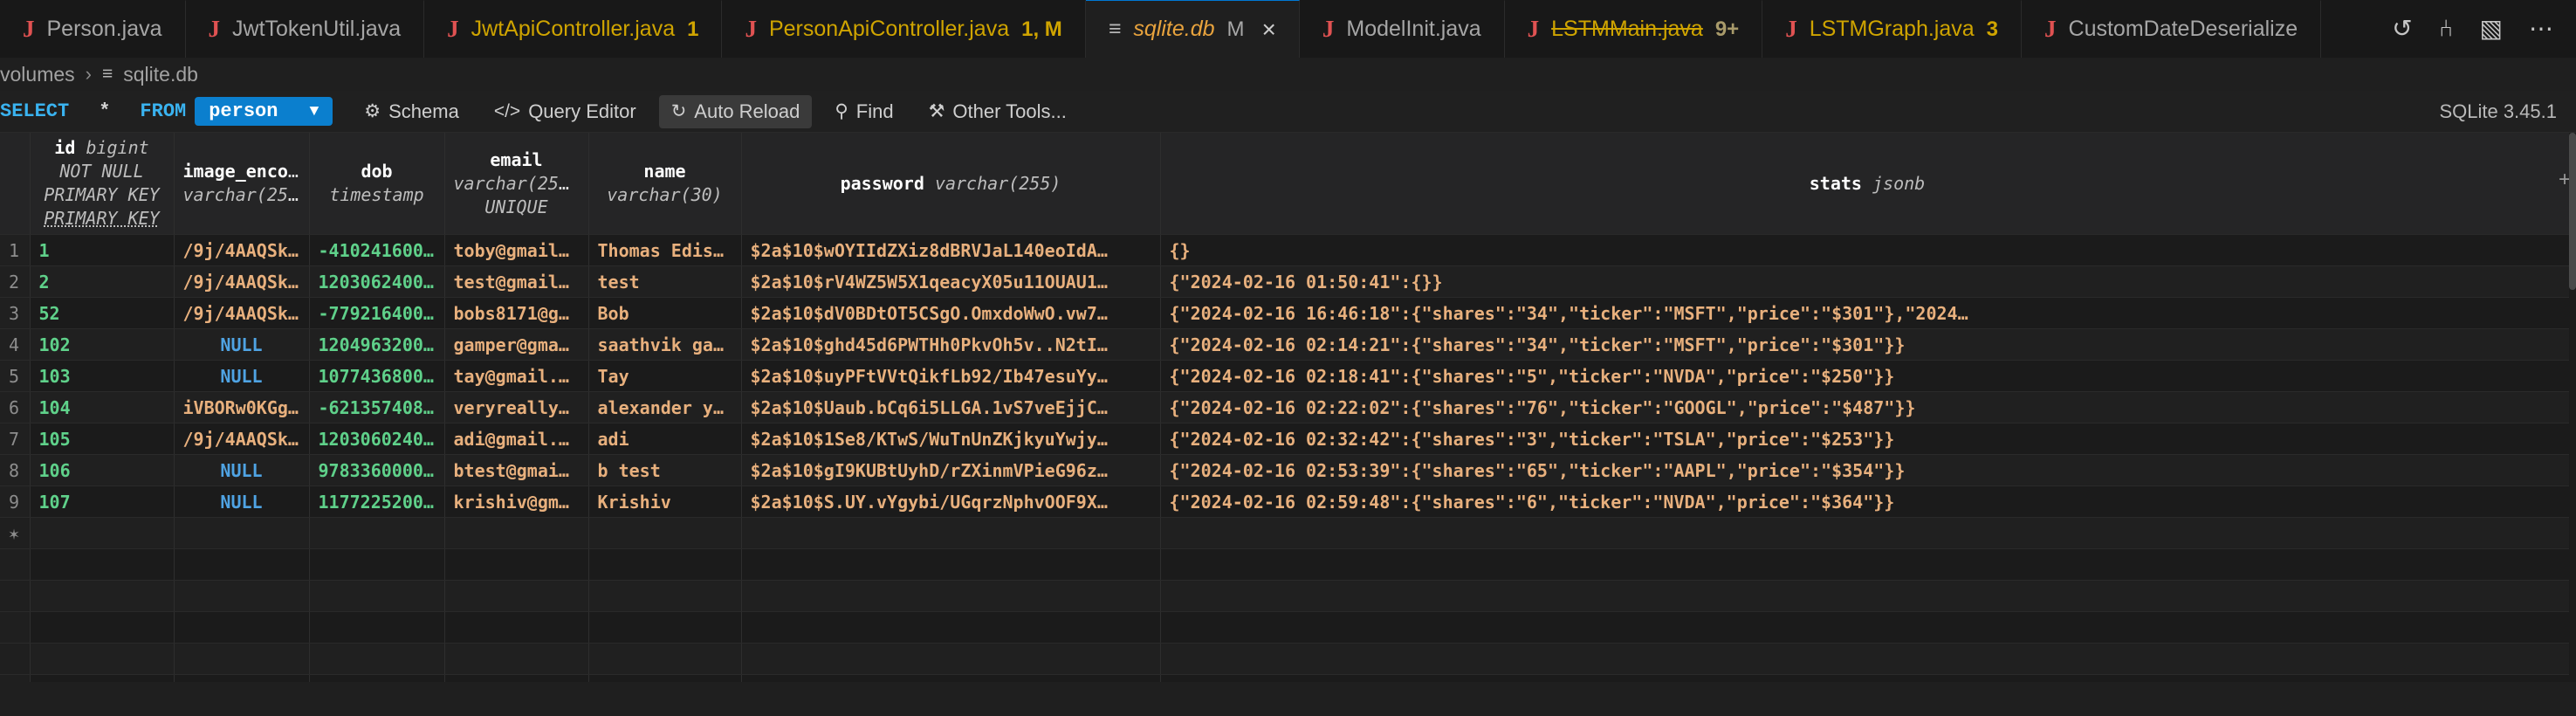 This screenshot has width=2576, height=716. Describe the element at coordinates (516, 439) in the screenshot. I see `cell-email: adi@gmail.com` at that location.